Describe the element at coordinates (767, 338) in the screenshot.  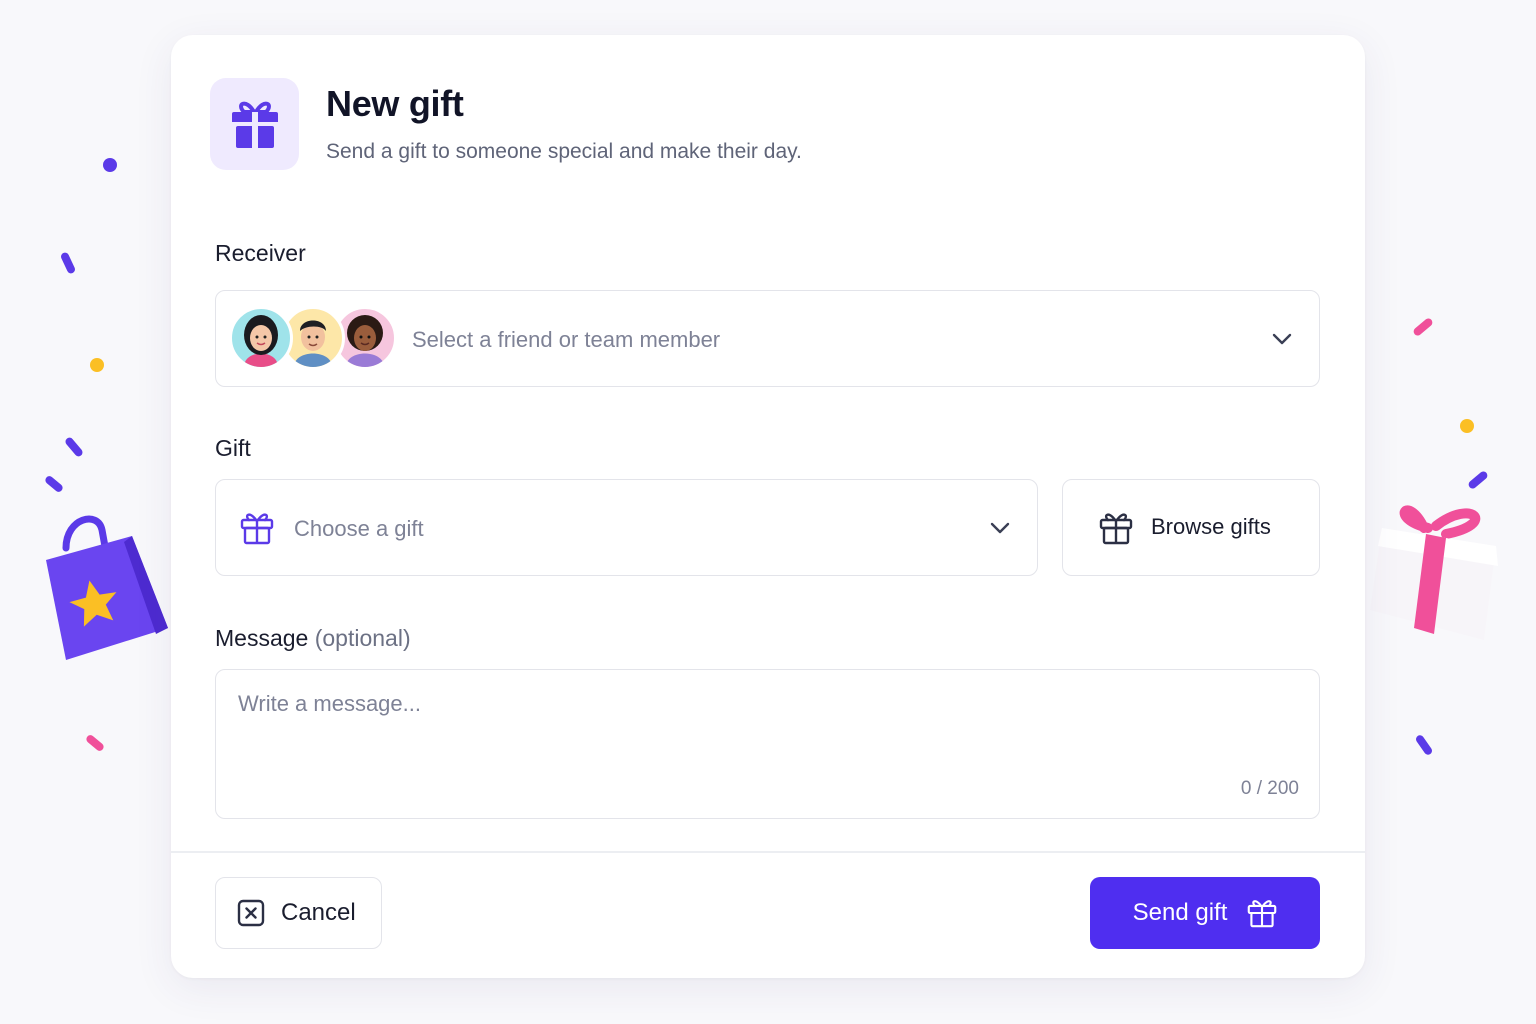
I see `receiver-select: Select a friend or team member` at that location.